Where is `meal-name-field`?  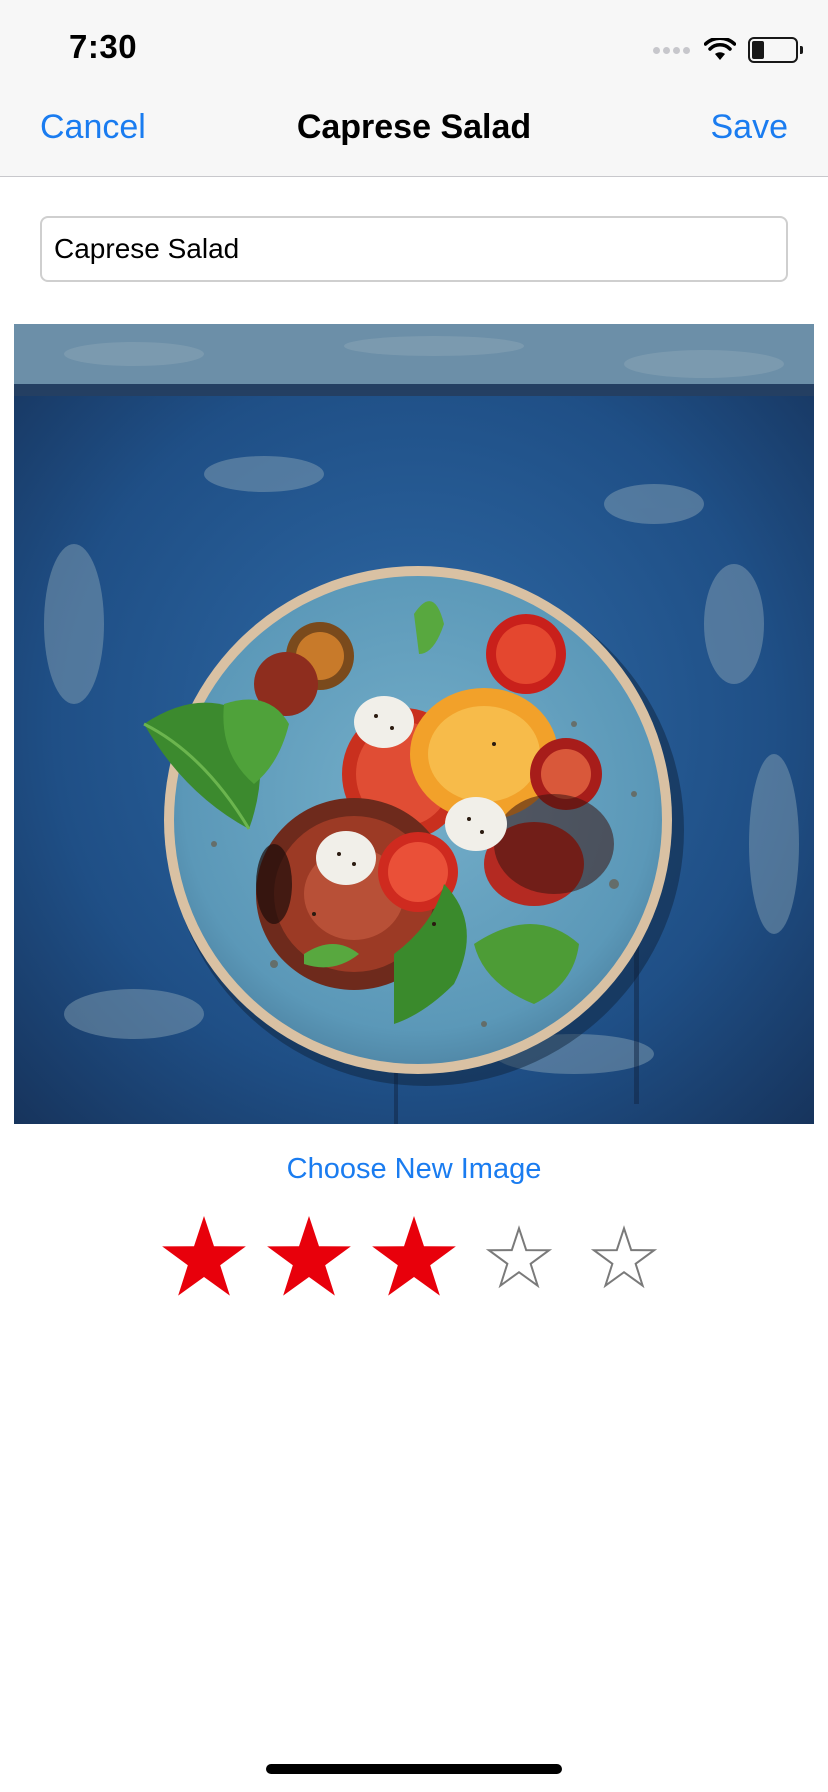 meal-name-field is located at coordinates (414, 249).